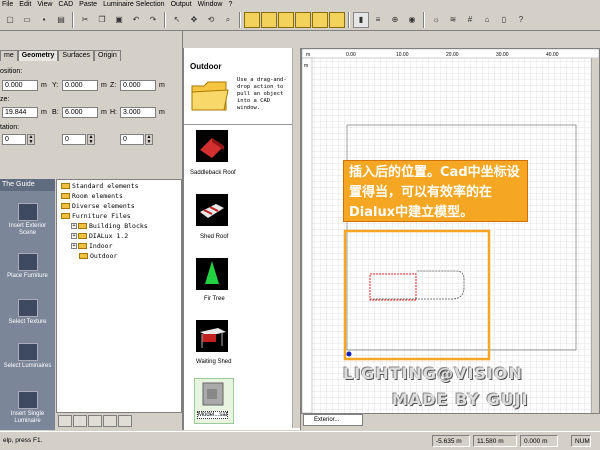 This screenshot has height=450, width=600. I want to click on tab-origin: Origin, so click(107, 55).